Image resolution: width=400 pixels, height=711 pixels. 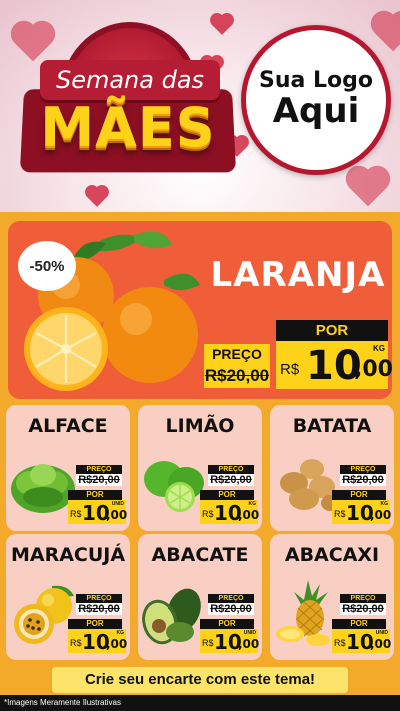 What do you see at coordinates (130, 80) in the screenshot?
I see `event-title-line1: Semana das` at bounding box center [130, 80].